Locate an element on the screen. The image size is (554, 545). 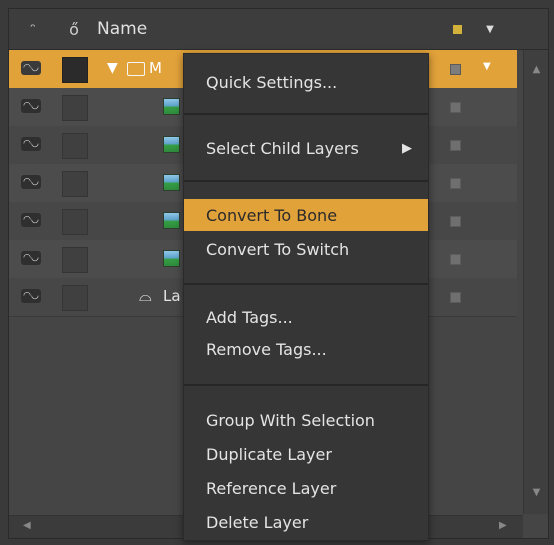
menu-item-reference-layer: Reference Layer is located at coordinates (306, 488).